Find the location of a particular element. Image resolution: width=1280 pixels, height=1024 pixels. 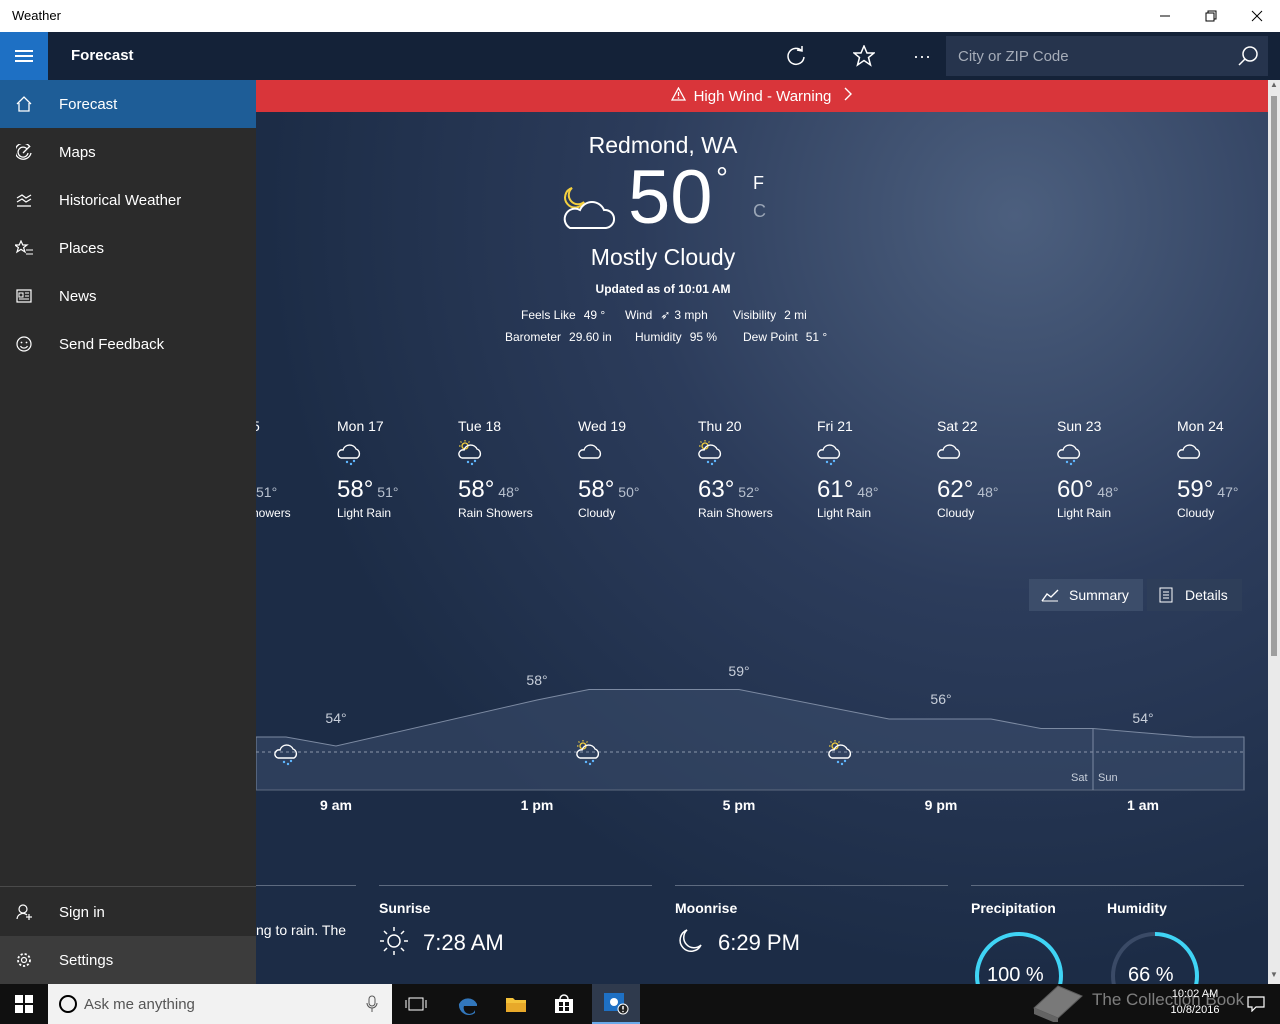

weather-alert-banner: High Wind - Warning is located at coordinates (762, 96).